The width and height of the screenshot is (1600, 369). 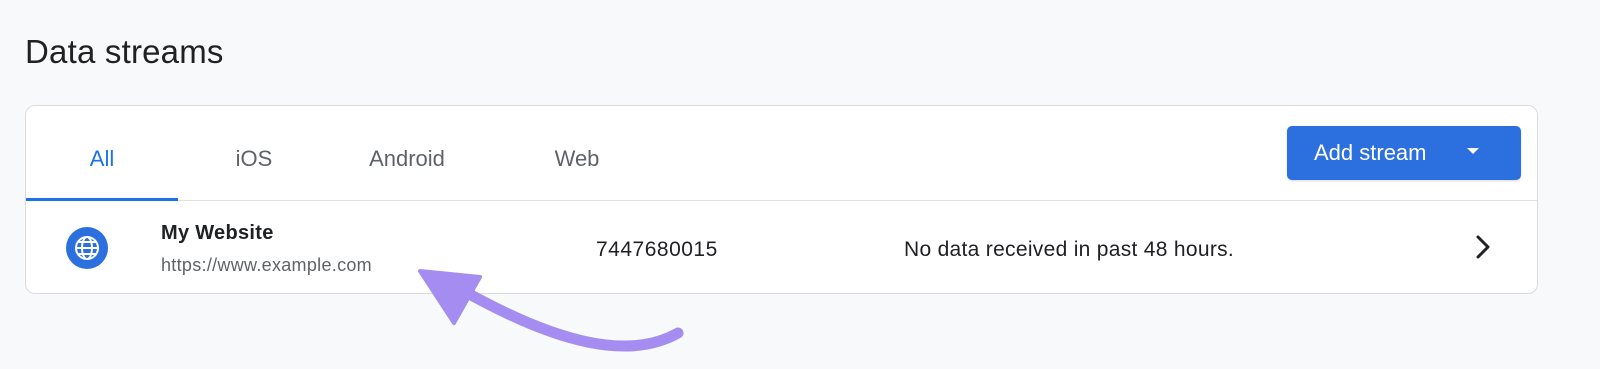 I want to click on page-title: Data streams, so click(x=124, y=51).